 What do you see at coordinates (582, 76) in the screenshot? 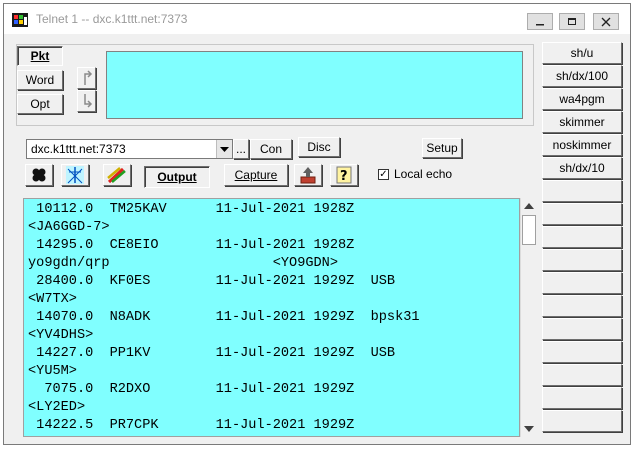
I see `macro-button: sh/dx/100` at bounding box center [582, 76].